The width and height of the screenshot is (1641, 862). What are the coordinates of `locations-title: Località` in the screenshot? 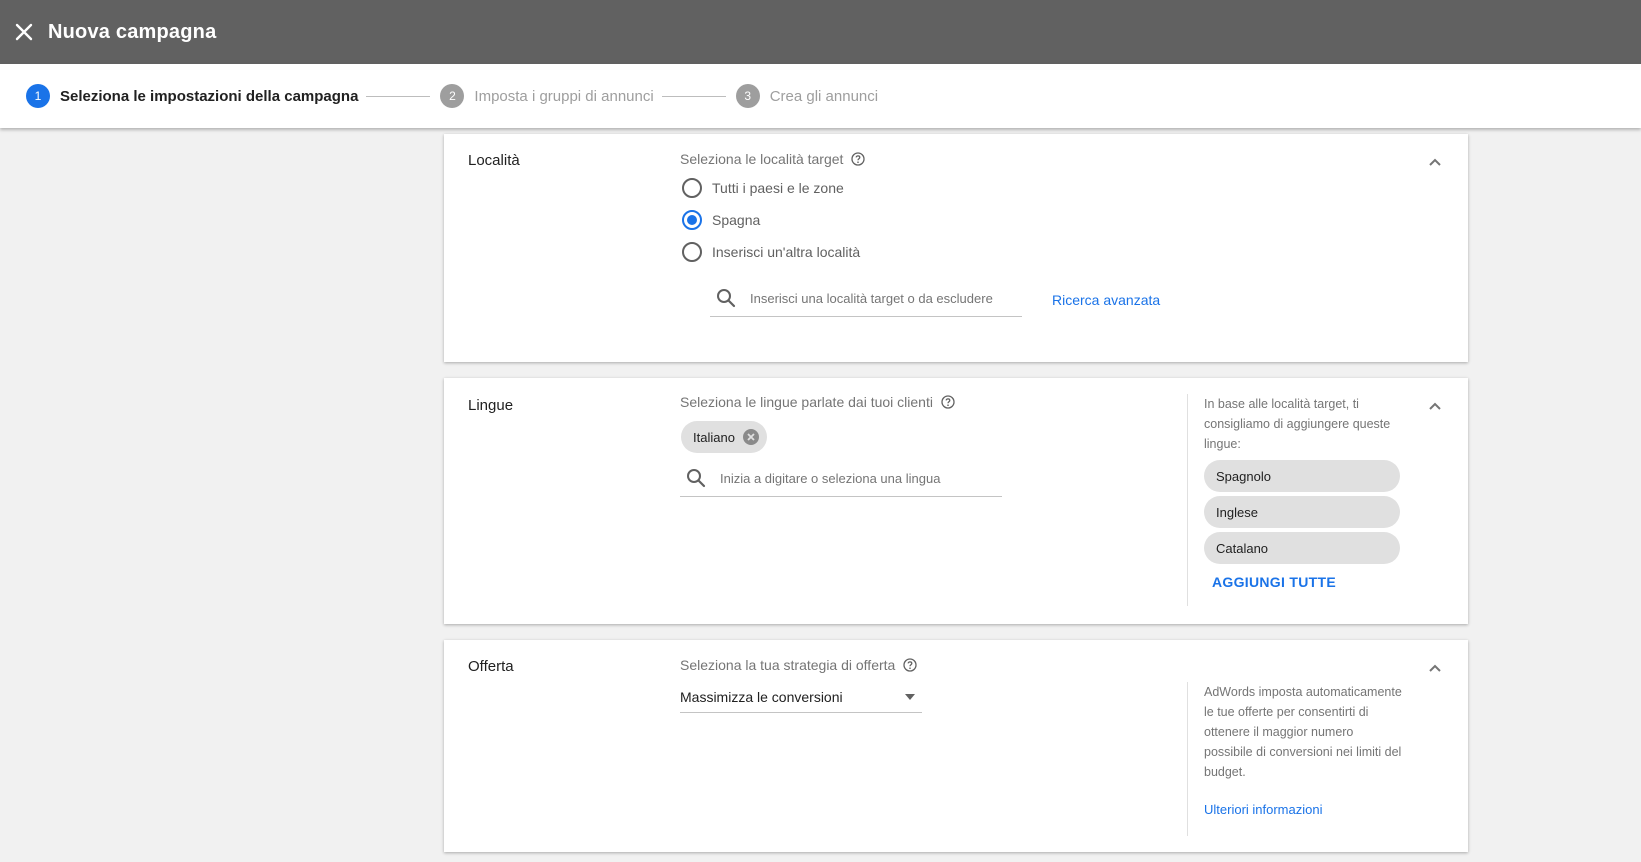 It's located at (494, 160).